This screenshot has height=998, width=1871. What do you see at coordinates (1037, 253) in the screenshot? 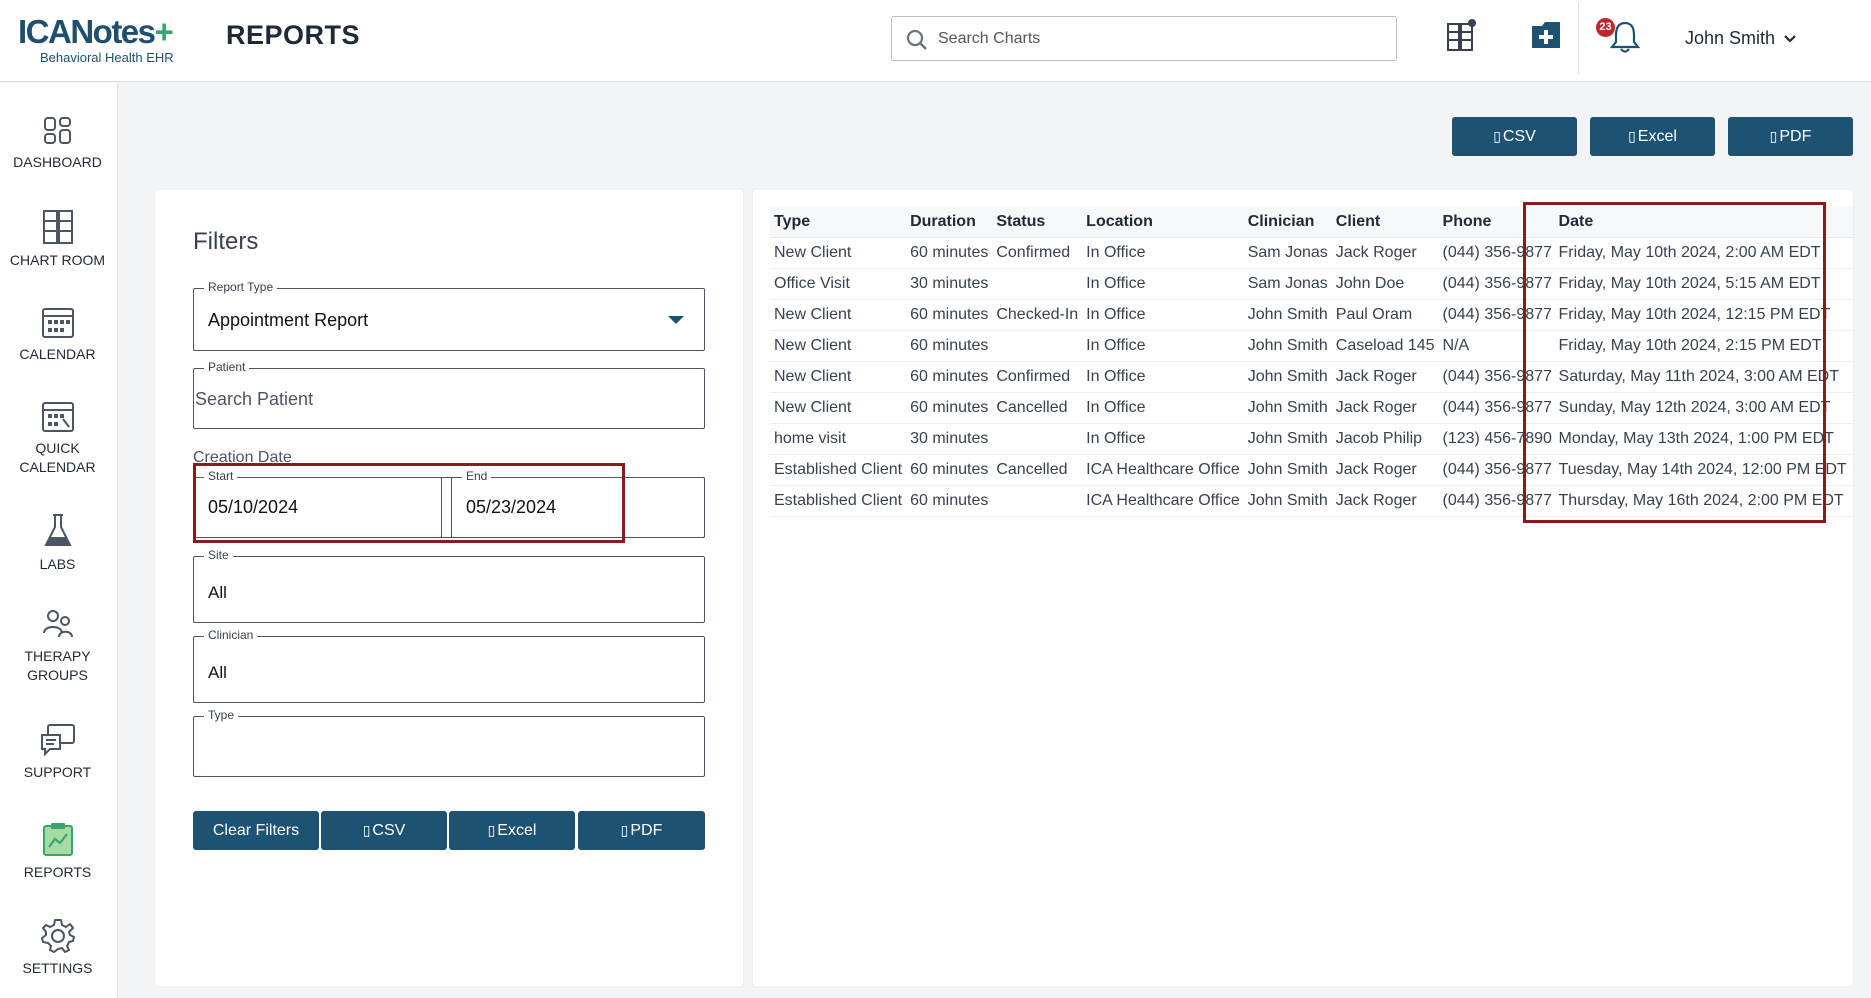
I see `cell-status: Confirmed` at bounding box center [1037, 253].